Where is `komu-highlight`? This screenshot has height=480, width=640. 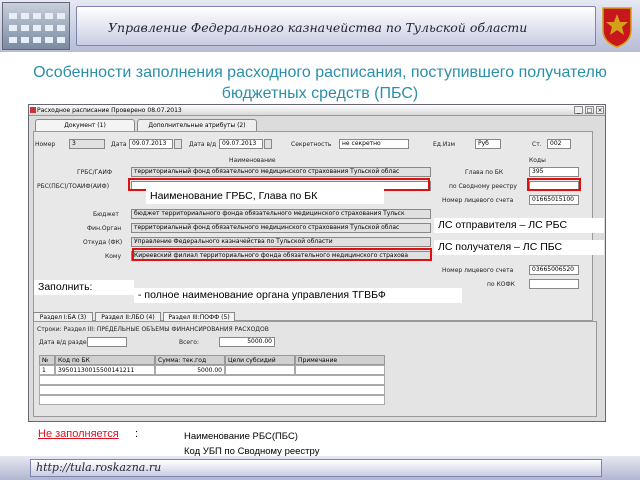 komu-highlight is located at coordinates (282, 254).